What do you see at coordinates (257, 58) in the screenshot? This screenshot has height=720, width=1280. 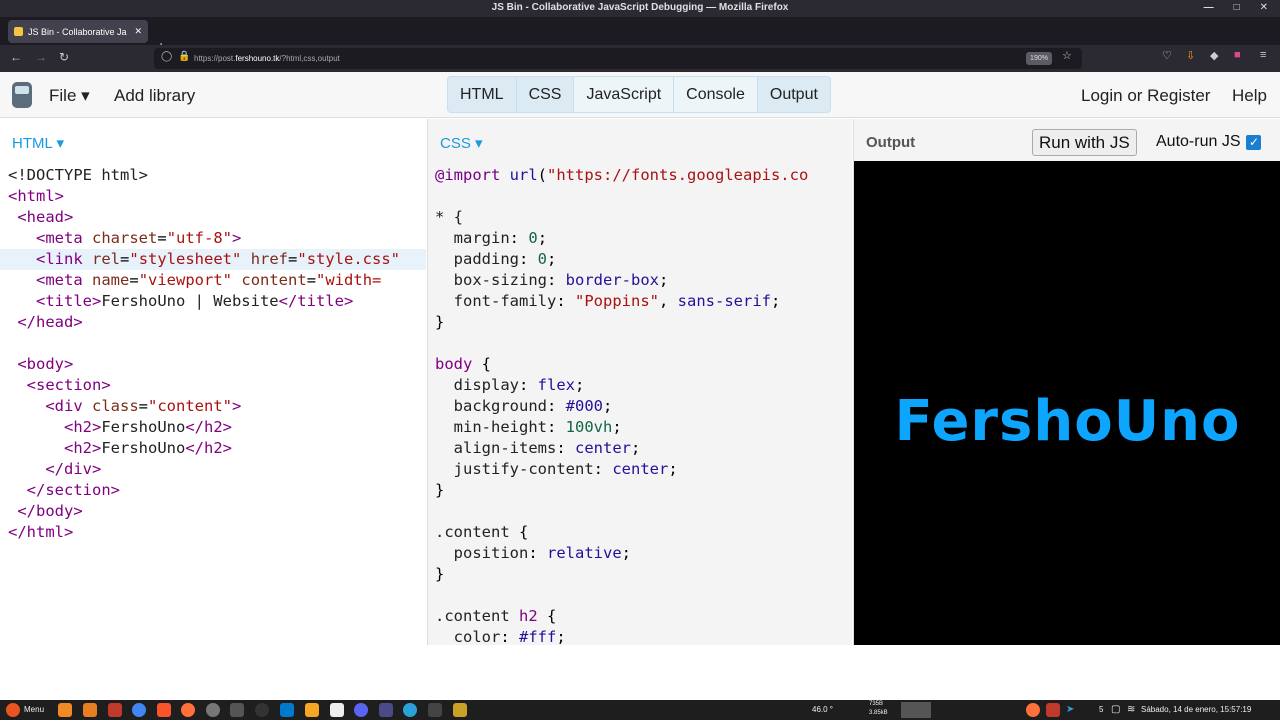 I see `url-domain: fershouno.tk` at bounding box center [257, 58].